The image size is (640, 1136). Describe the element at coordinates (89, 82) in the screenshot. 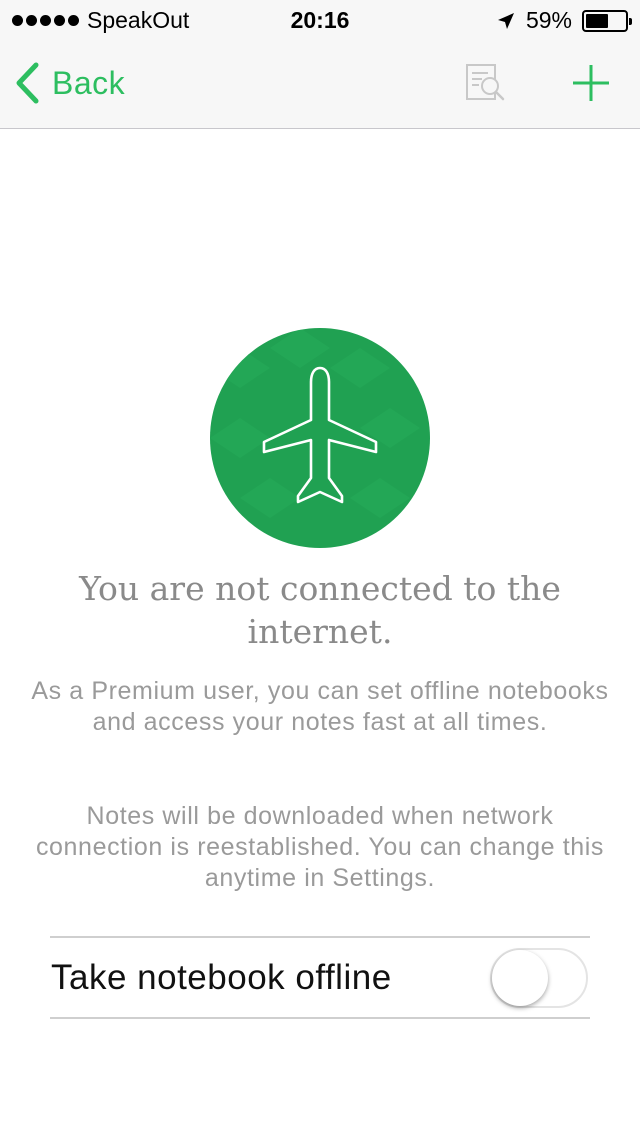

I see `back-label: Back` at that location.